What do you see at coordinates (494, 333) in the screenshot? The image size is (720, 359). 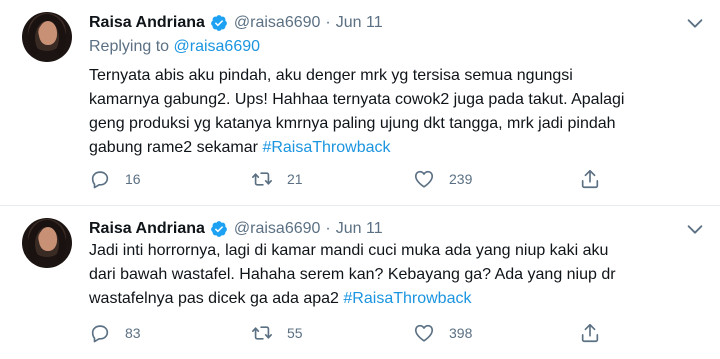 I see `like-button: 398` at bounding box center [494, 333].